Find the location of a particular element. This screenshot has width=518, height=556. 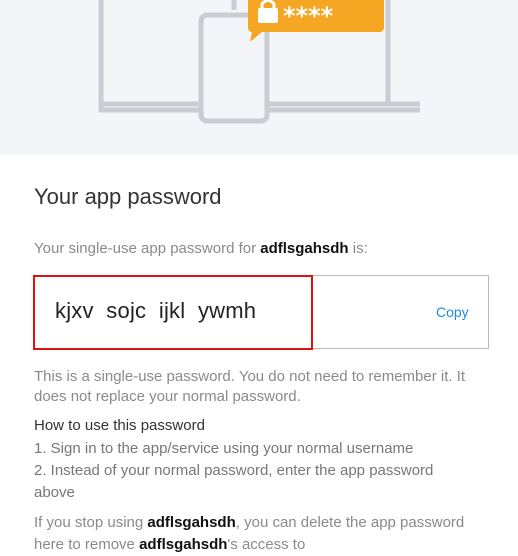

stop-part1: If you stop using is located at coordinates (91, 522).